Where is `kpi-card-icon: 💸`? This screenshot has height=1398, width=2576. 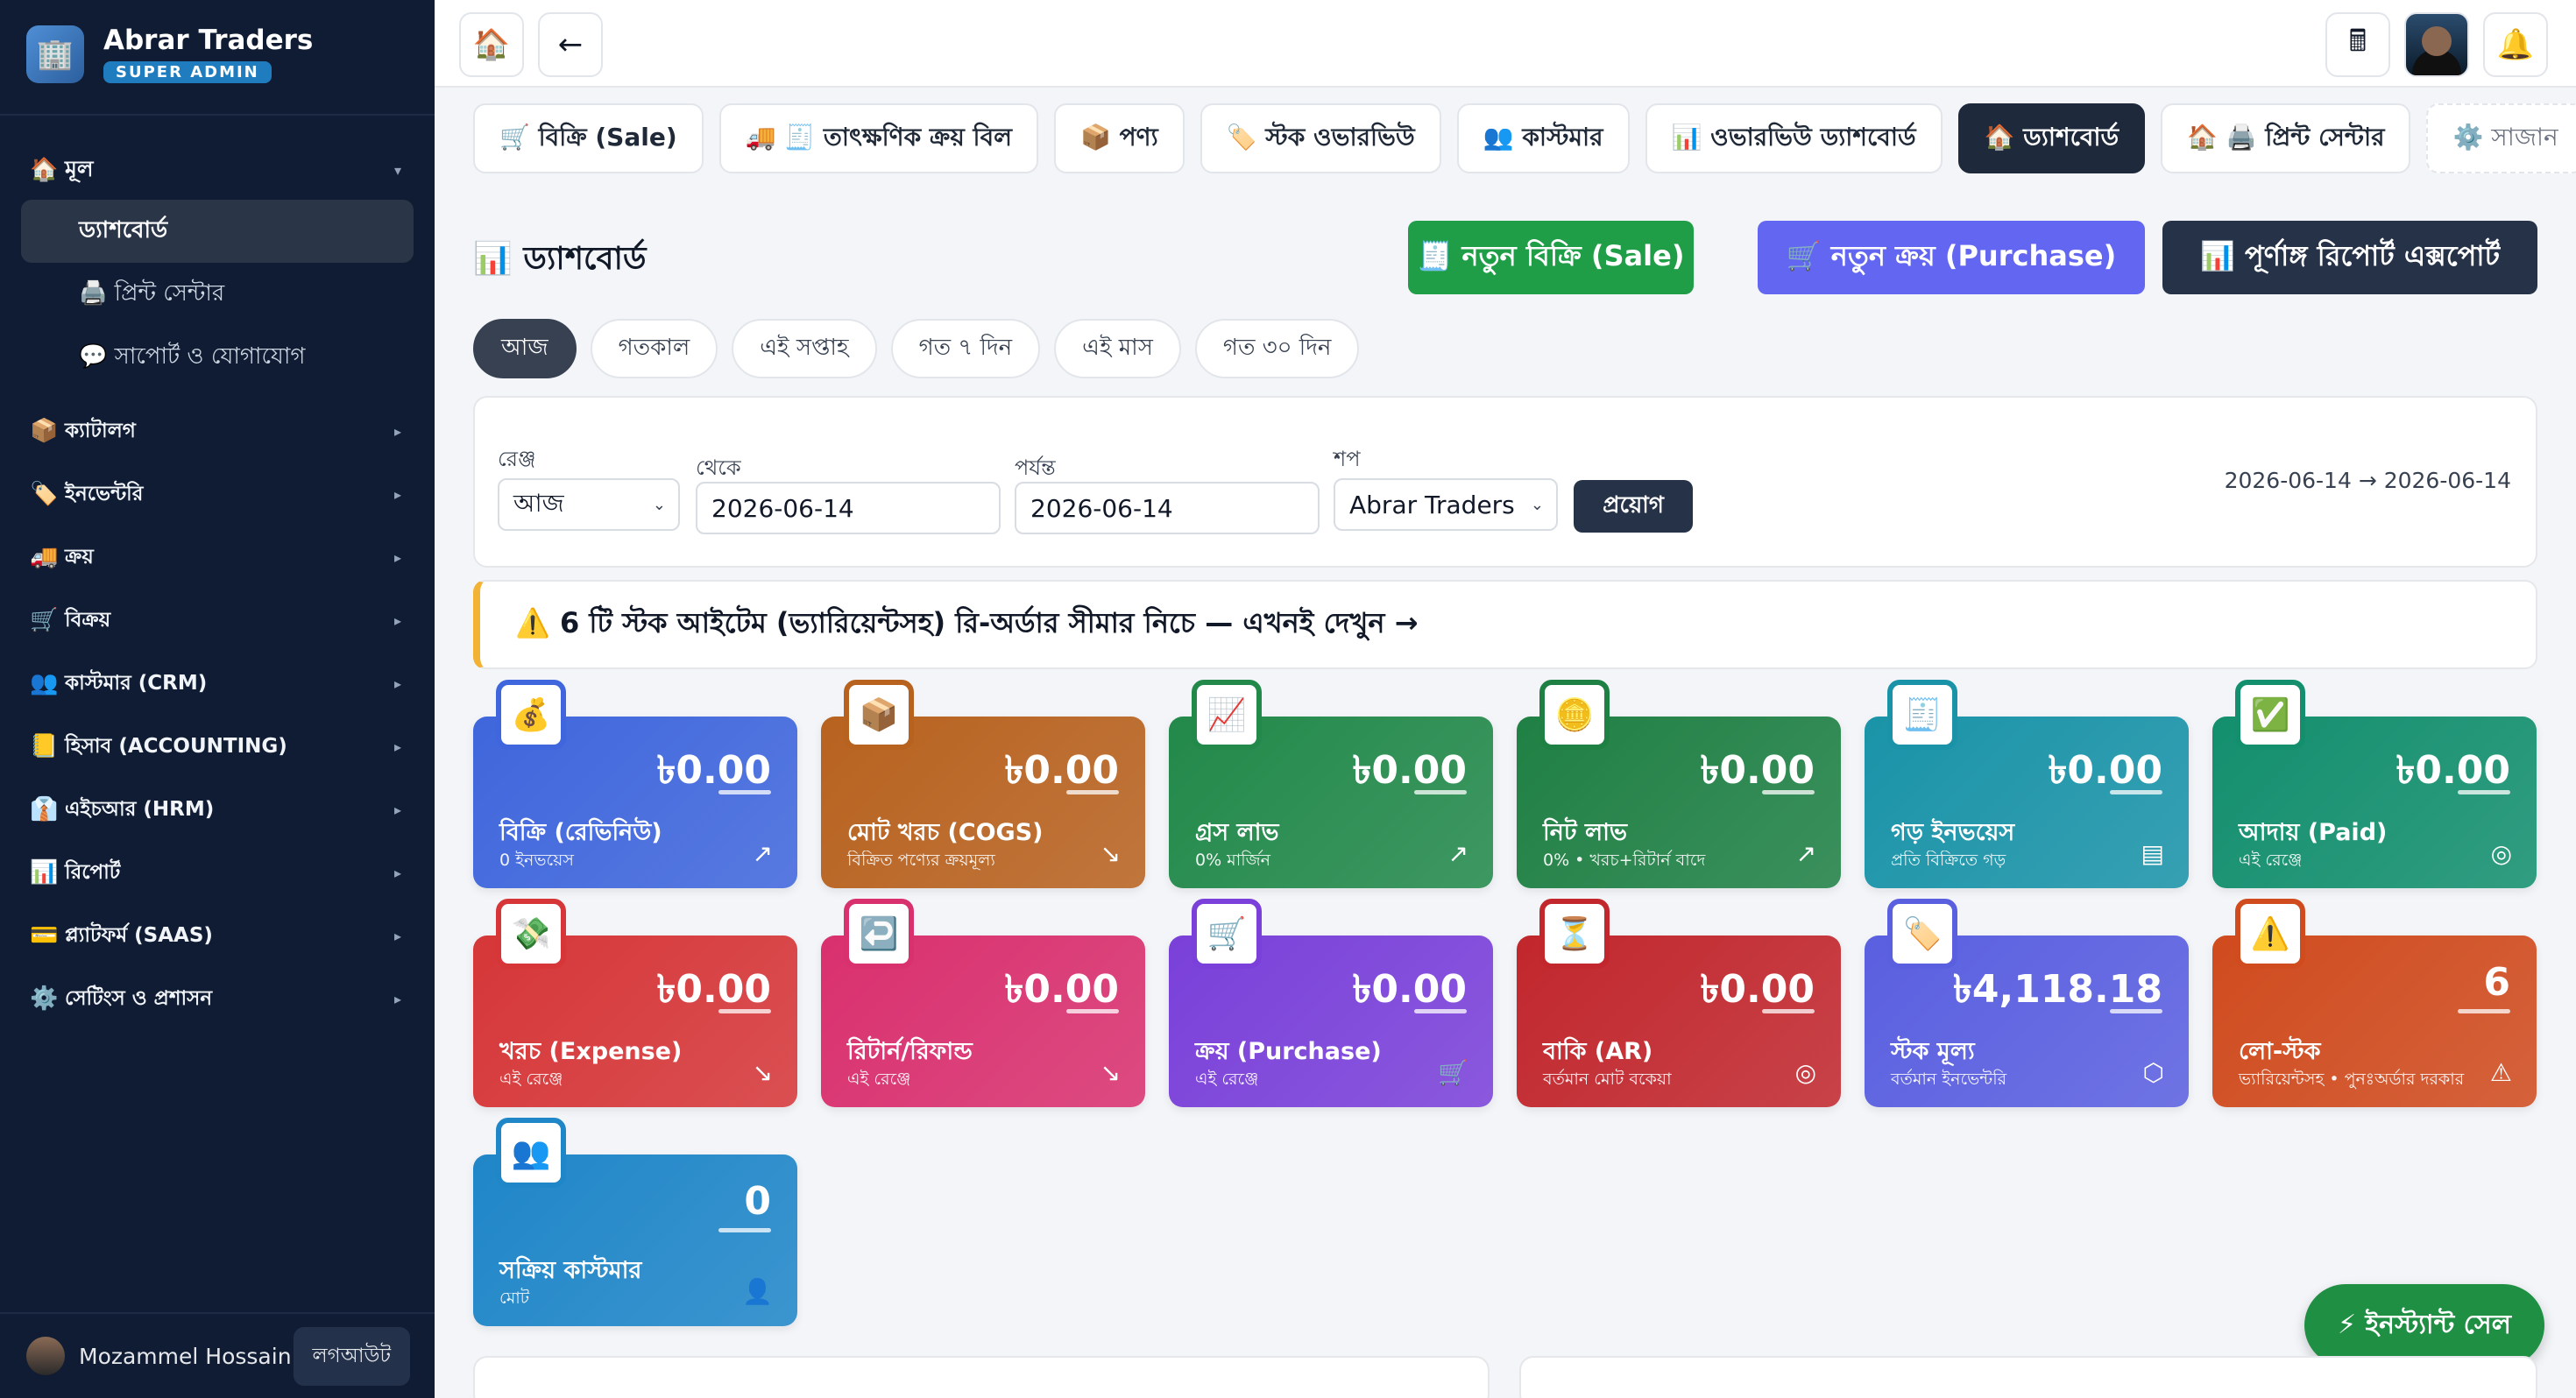 kpi-card-icon: 💸 is located at coordinates (531, 934).